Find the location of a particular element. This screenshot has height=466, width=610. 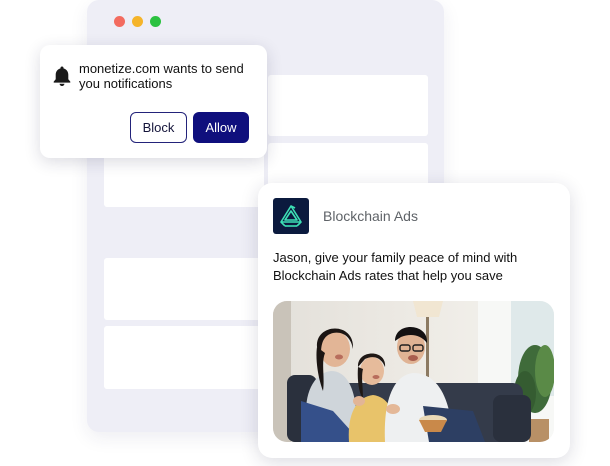

blockchain-ads-logo-icon is located at coordinates (291, 216).